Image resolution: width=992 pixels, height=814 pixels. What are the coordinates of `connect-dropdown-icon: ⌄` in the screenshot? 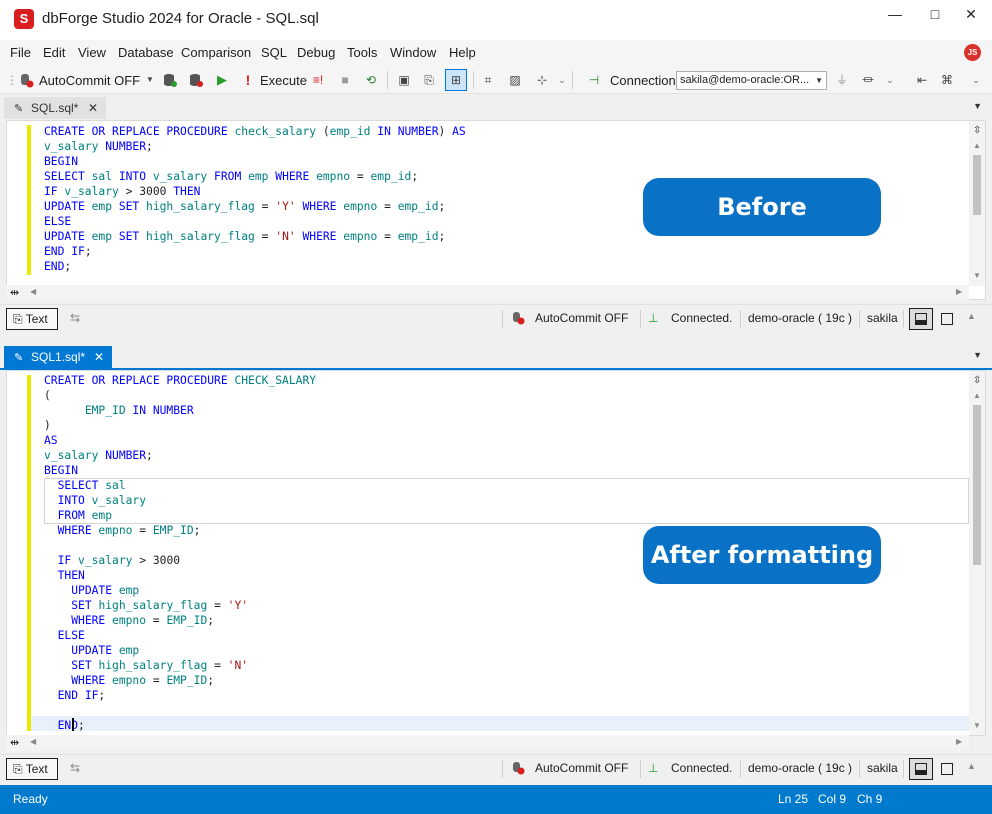 It's located at (890, 80).